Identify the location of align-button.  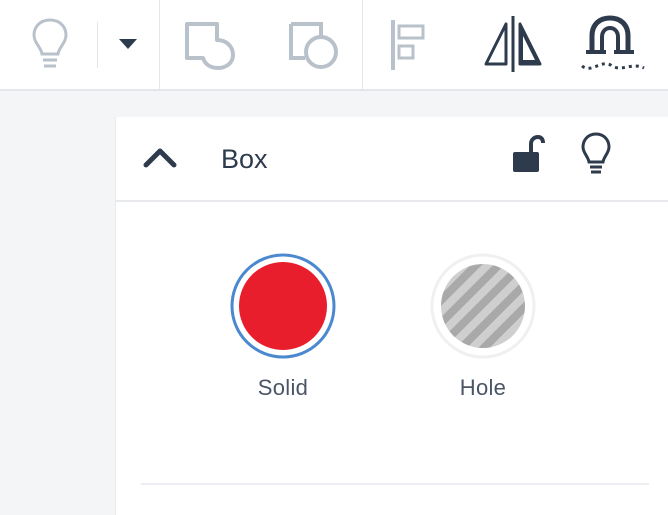
(408, 44).